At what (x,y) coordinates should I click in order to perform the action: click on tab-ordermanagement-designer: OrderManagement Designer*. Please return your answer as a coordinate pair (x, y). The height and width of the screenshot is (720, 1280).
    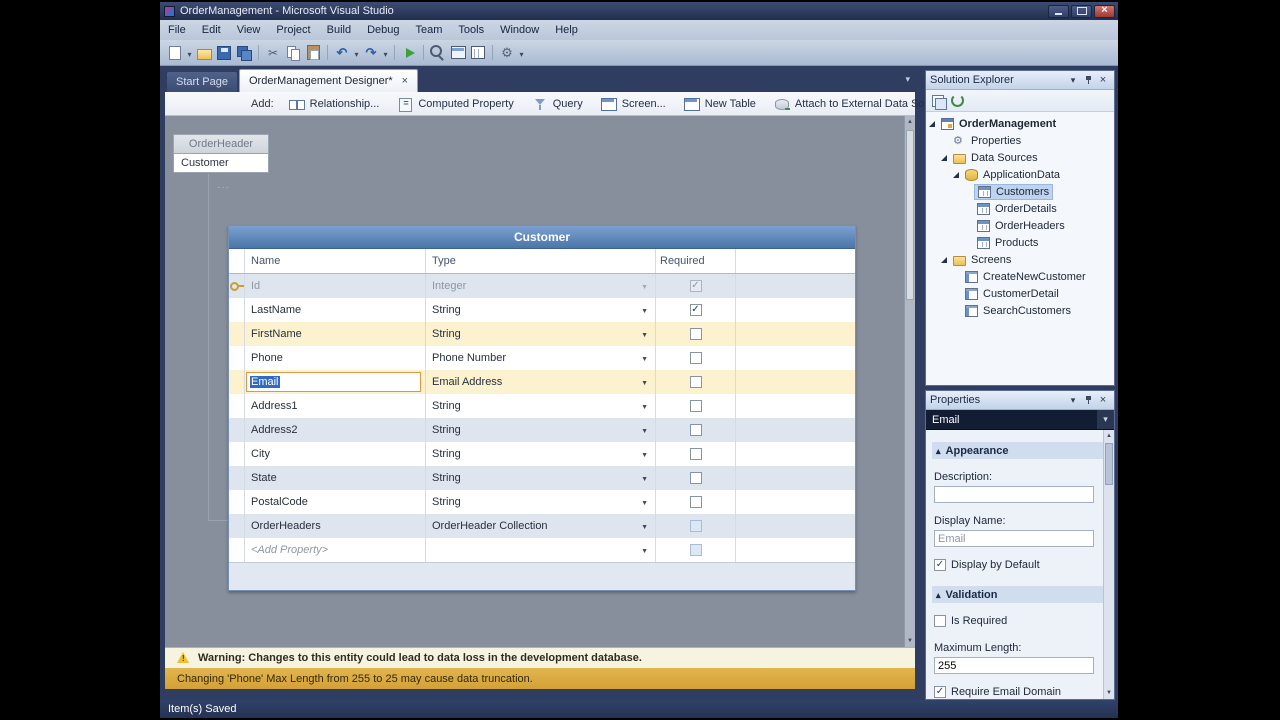
    Looking at the image, I should click on (328, 80).